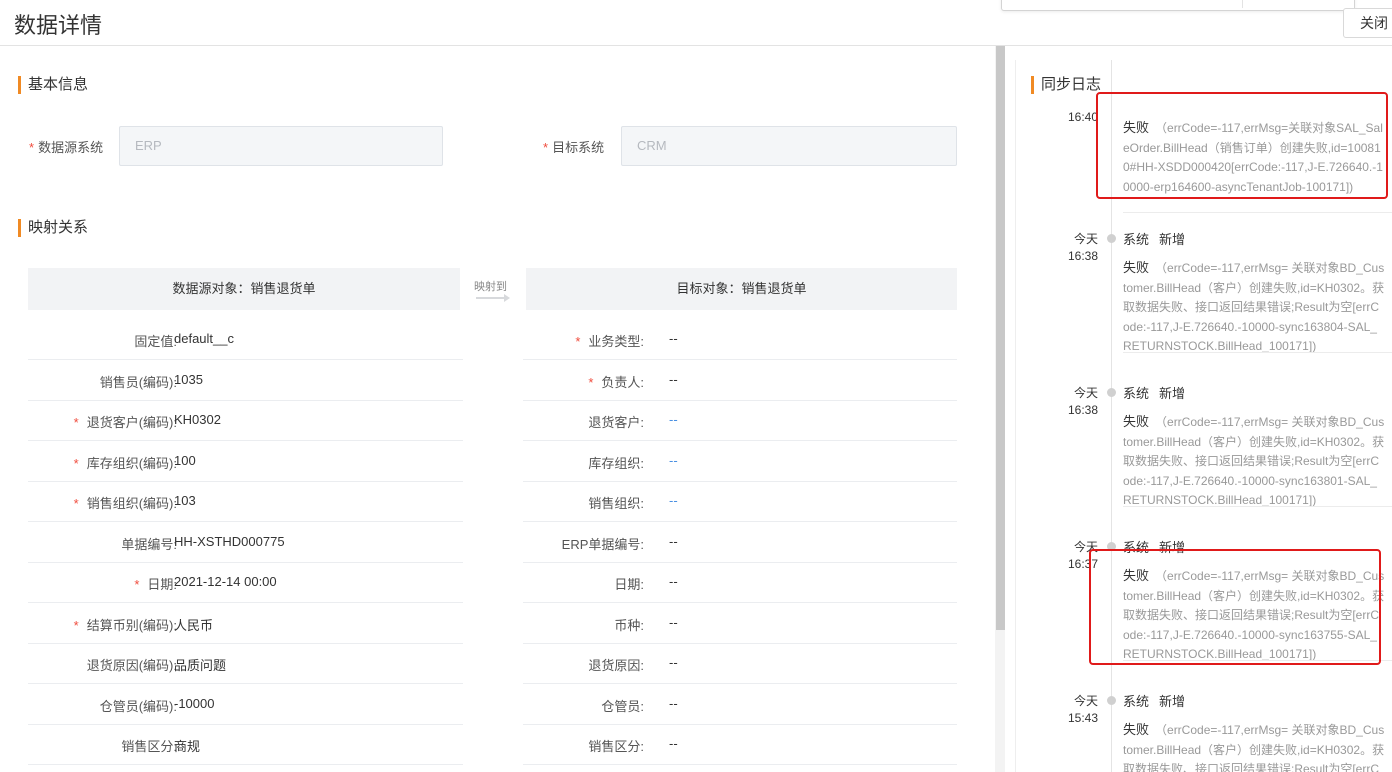 The image size is (1392, 772). I want to click on arrow-head-icon, so click(507, 298).